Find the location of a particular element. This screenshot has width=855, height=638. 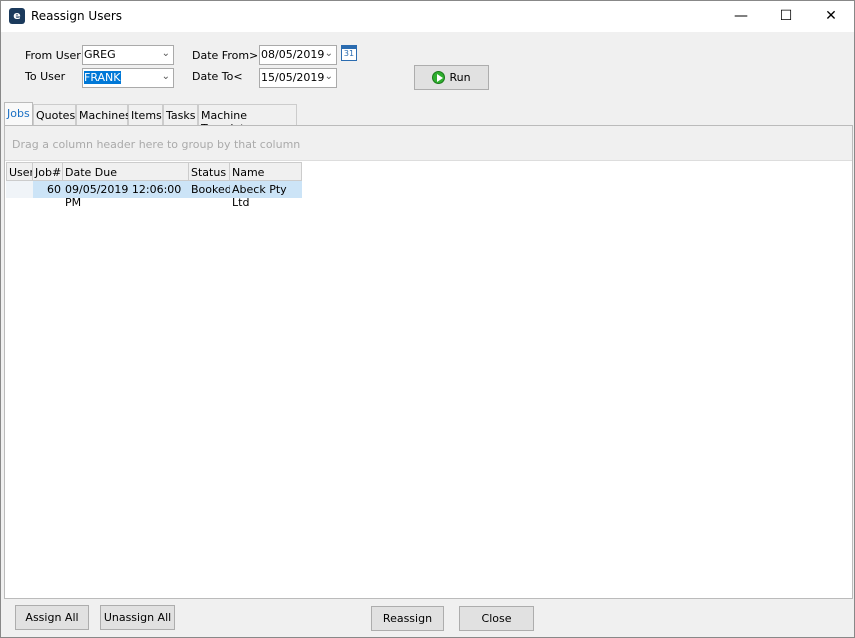

column-header-status: Status is located at coordinates (209, 171).